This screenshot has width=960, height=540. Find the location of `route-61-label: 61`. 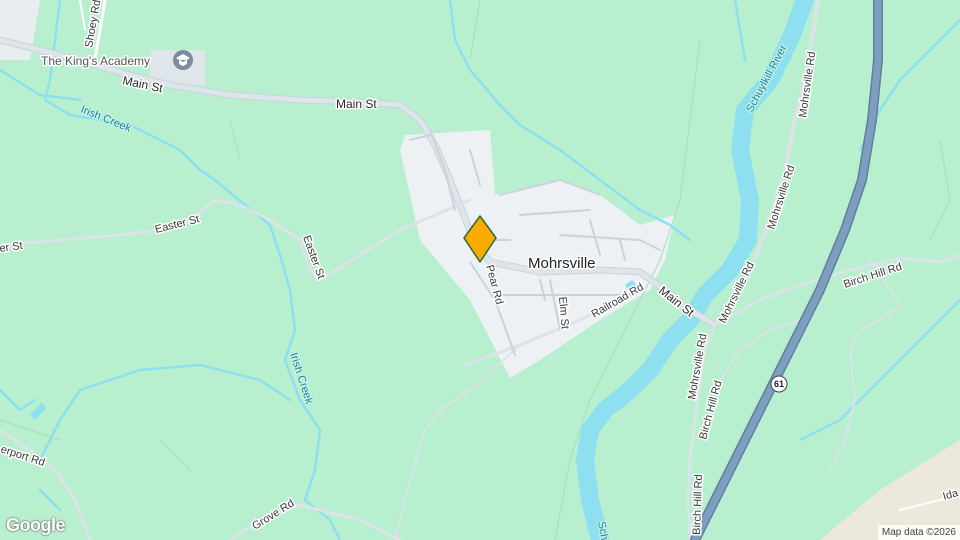

route-61-label: 61 is located at coordinates (779, 384).